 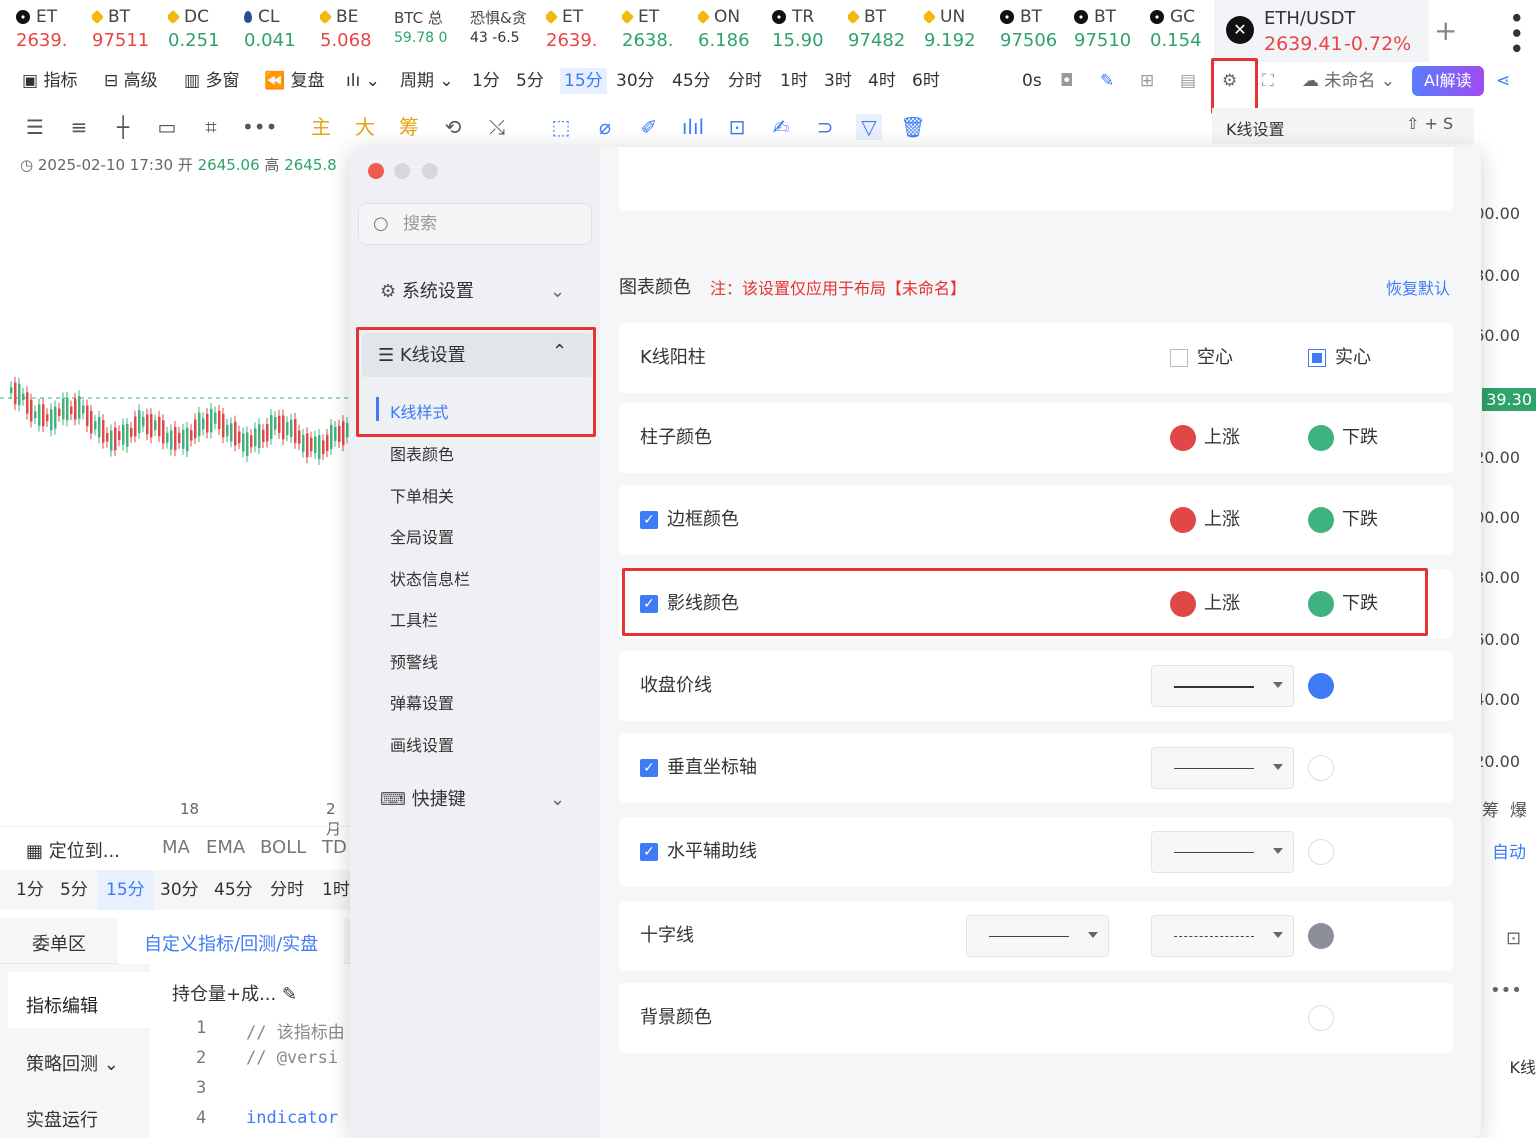 What do you see at coordinates (233, 890) in the screenshot?
I see `bottom-period-4: 45分` at bounding box center [233, 890].